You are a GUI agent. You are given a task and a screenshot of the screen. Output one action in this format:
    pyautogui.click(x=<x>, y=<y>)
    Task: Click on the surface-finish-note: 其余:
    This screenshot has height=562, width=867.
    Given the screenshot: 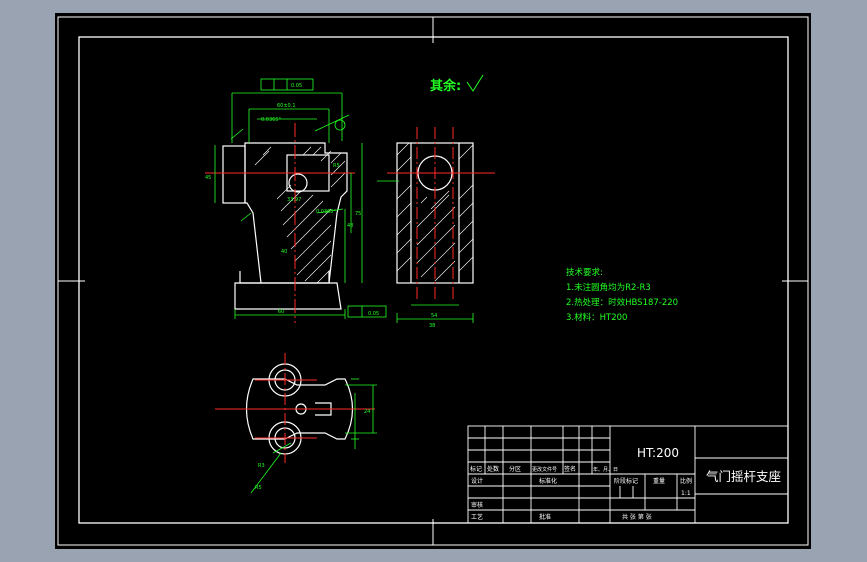 What is the action you would take?
    pyautogui.click(x=445, y=86)
    